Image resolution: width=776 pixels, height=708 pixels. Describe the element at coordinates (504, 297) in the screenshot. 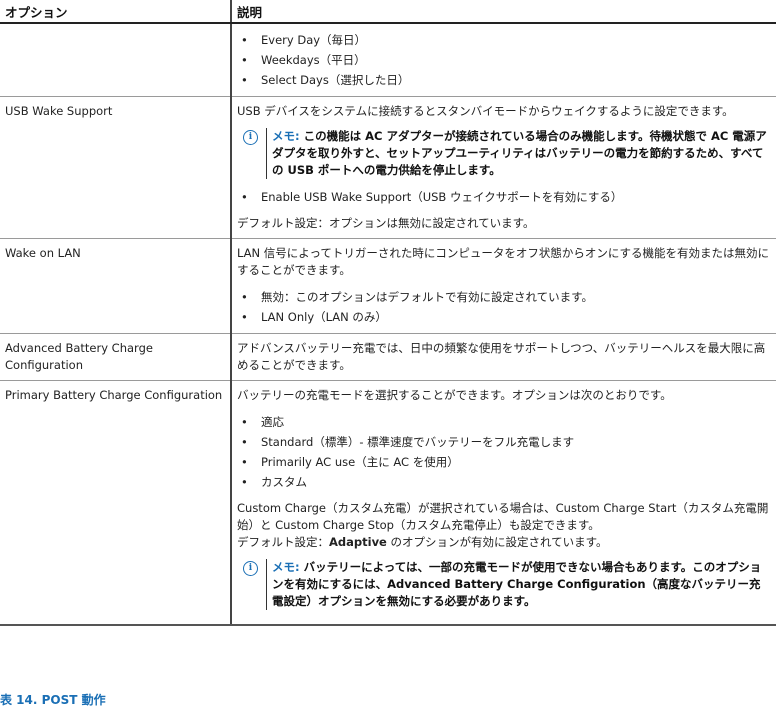

I see `list-item: 無効：このオプションはデフォルトで有効に設定されています。` at that location.